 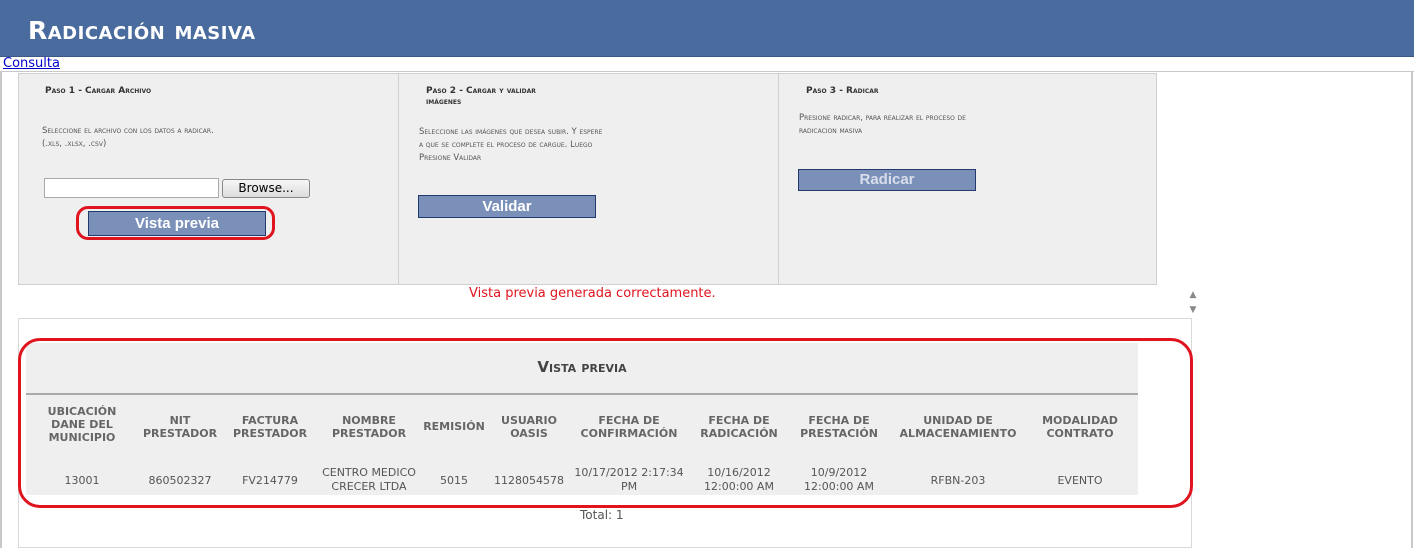 I want to click on column-header: FECHA DE RADICACIÓN, so click(x=739, y=427).